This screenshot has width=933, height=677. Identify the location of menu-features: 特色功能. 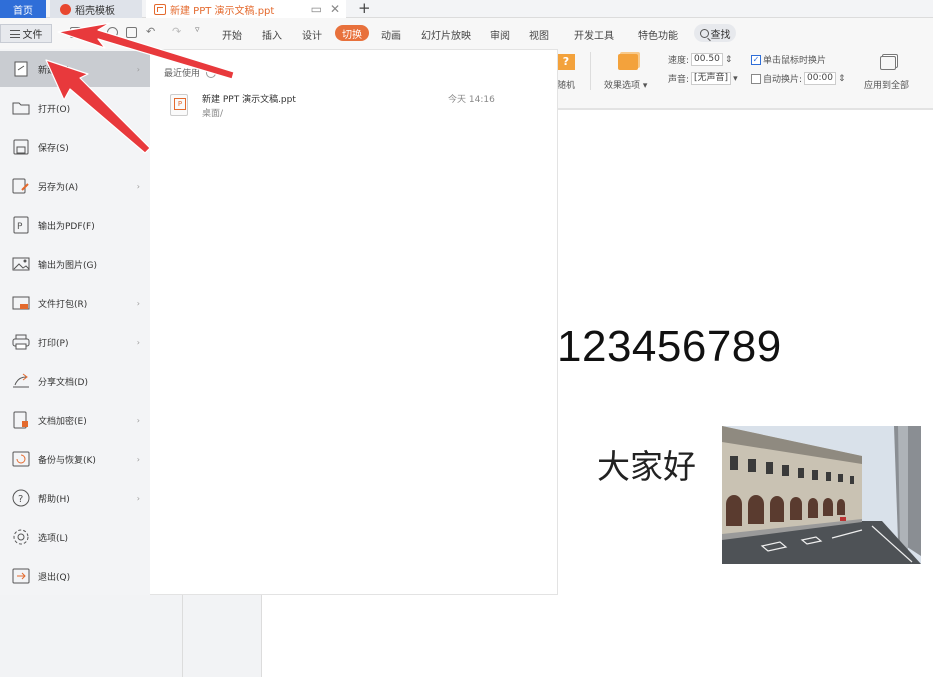
(658, 34).